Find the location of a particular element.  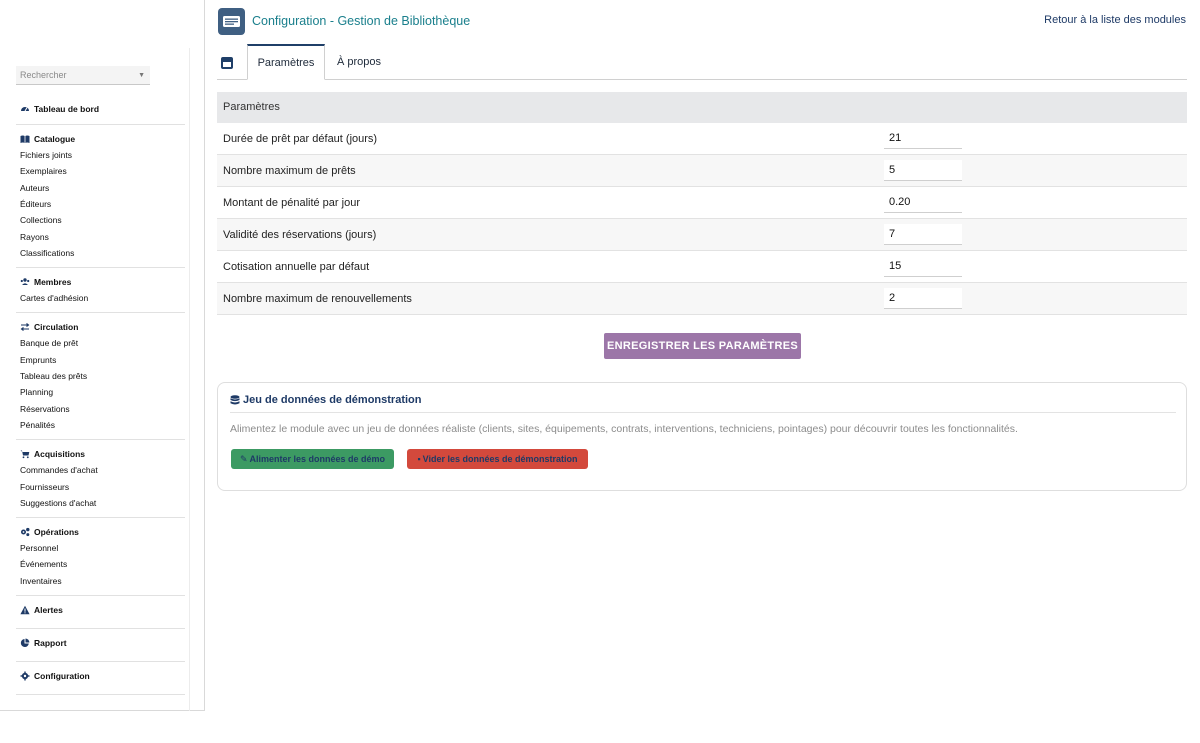

sidebar-item: Commandes d'achat is located at coordinates (59, 470).